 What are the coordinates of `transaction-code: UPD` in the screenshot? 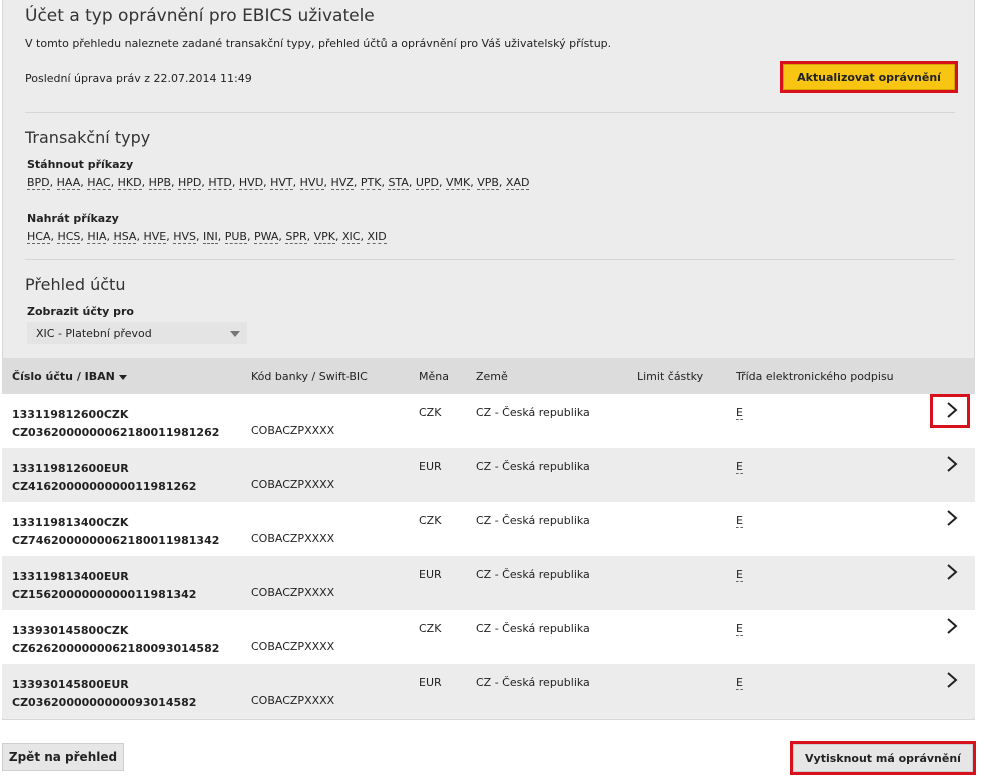 It's located at (427, 183).